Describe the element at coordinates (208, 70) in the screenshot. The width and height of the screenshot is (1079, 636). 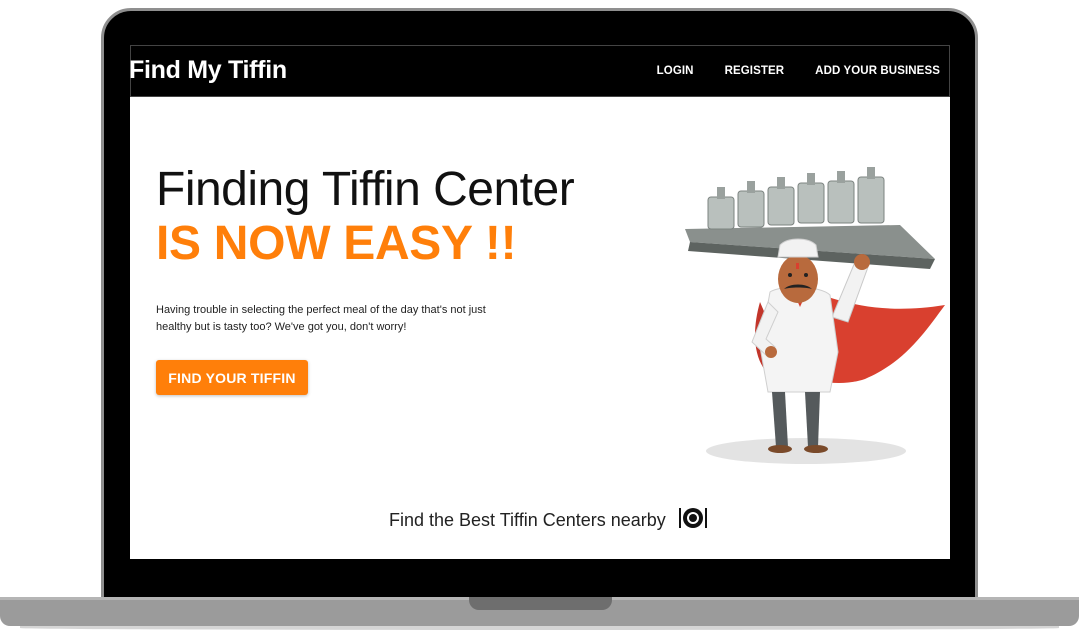
I see `brand-logo: Find My Tiffin` at that location.